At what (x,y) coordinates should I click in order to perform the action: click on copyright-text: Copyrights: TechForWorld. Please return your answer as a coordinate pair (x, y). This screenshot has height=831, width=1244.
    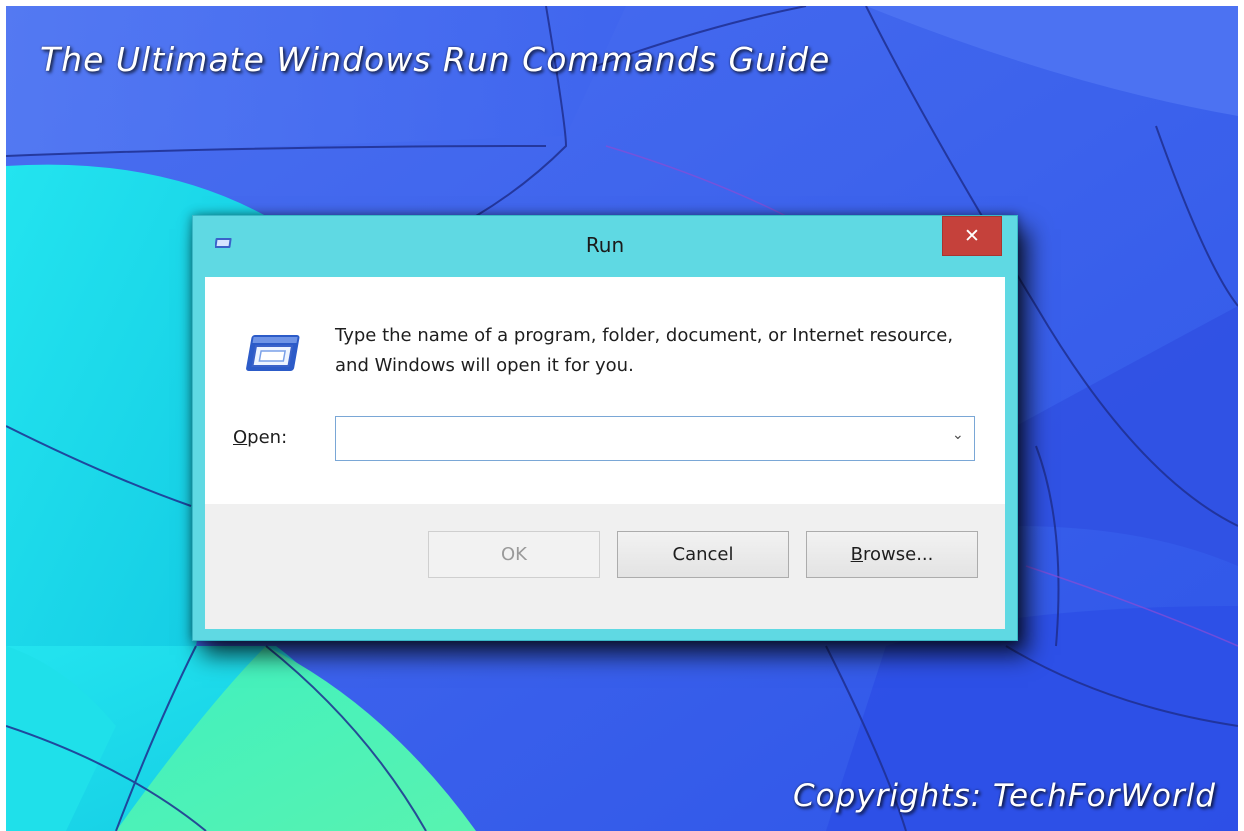
    Looking at the image, I should click on (1004, 796).